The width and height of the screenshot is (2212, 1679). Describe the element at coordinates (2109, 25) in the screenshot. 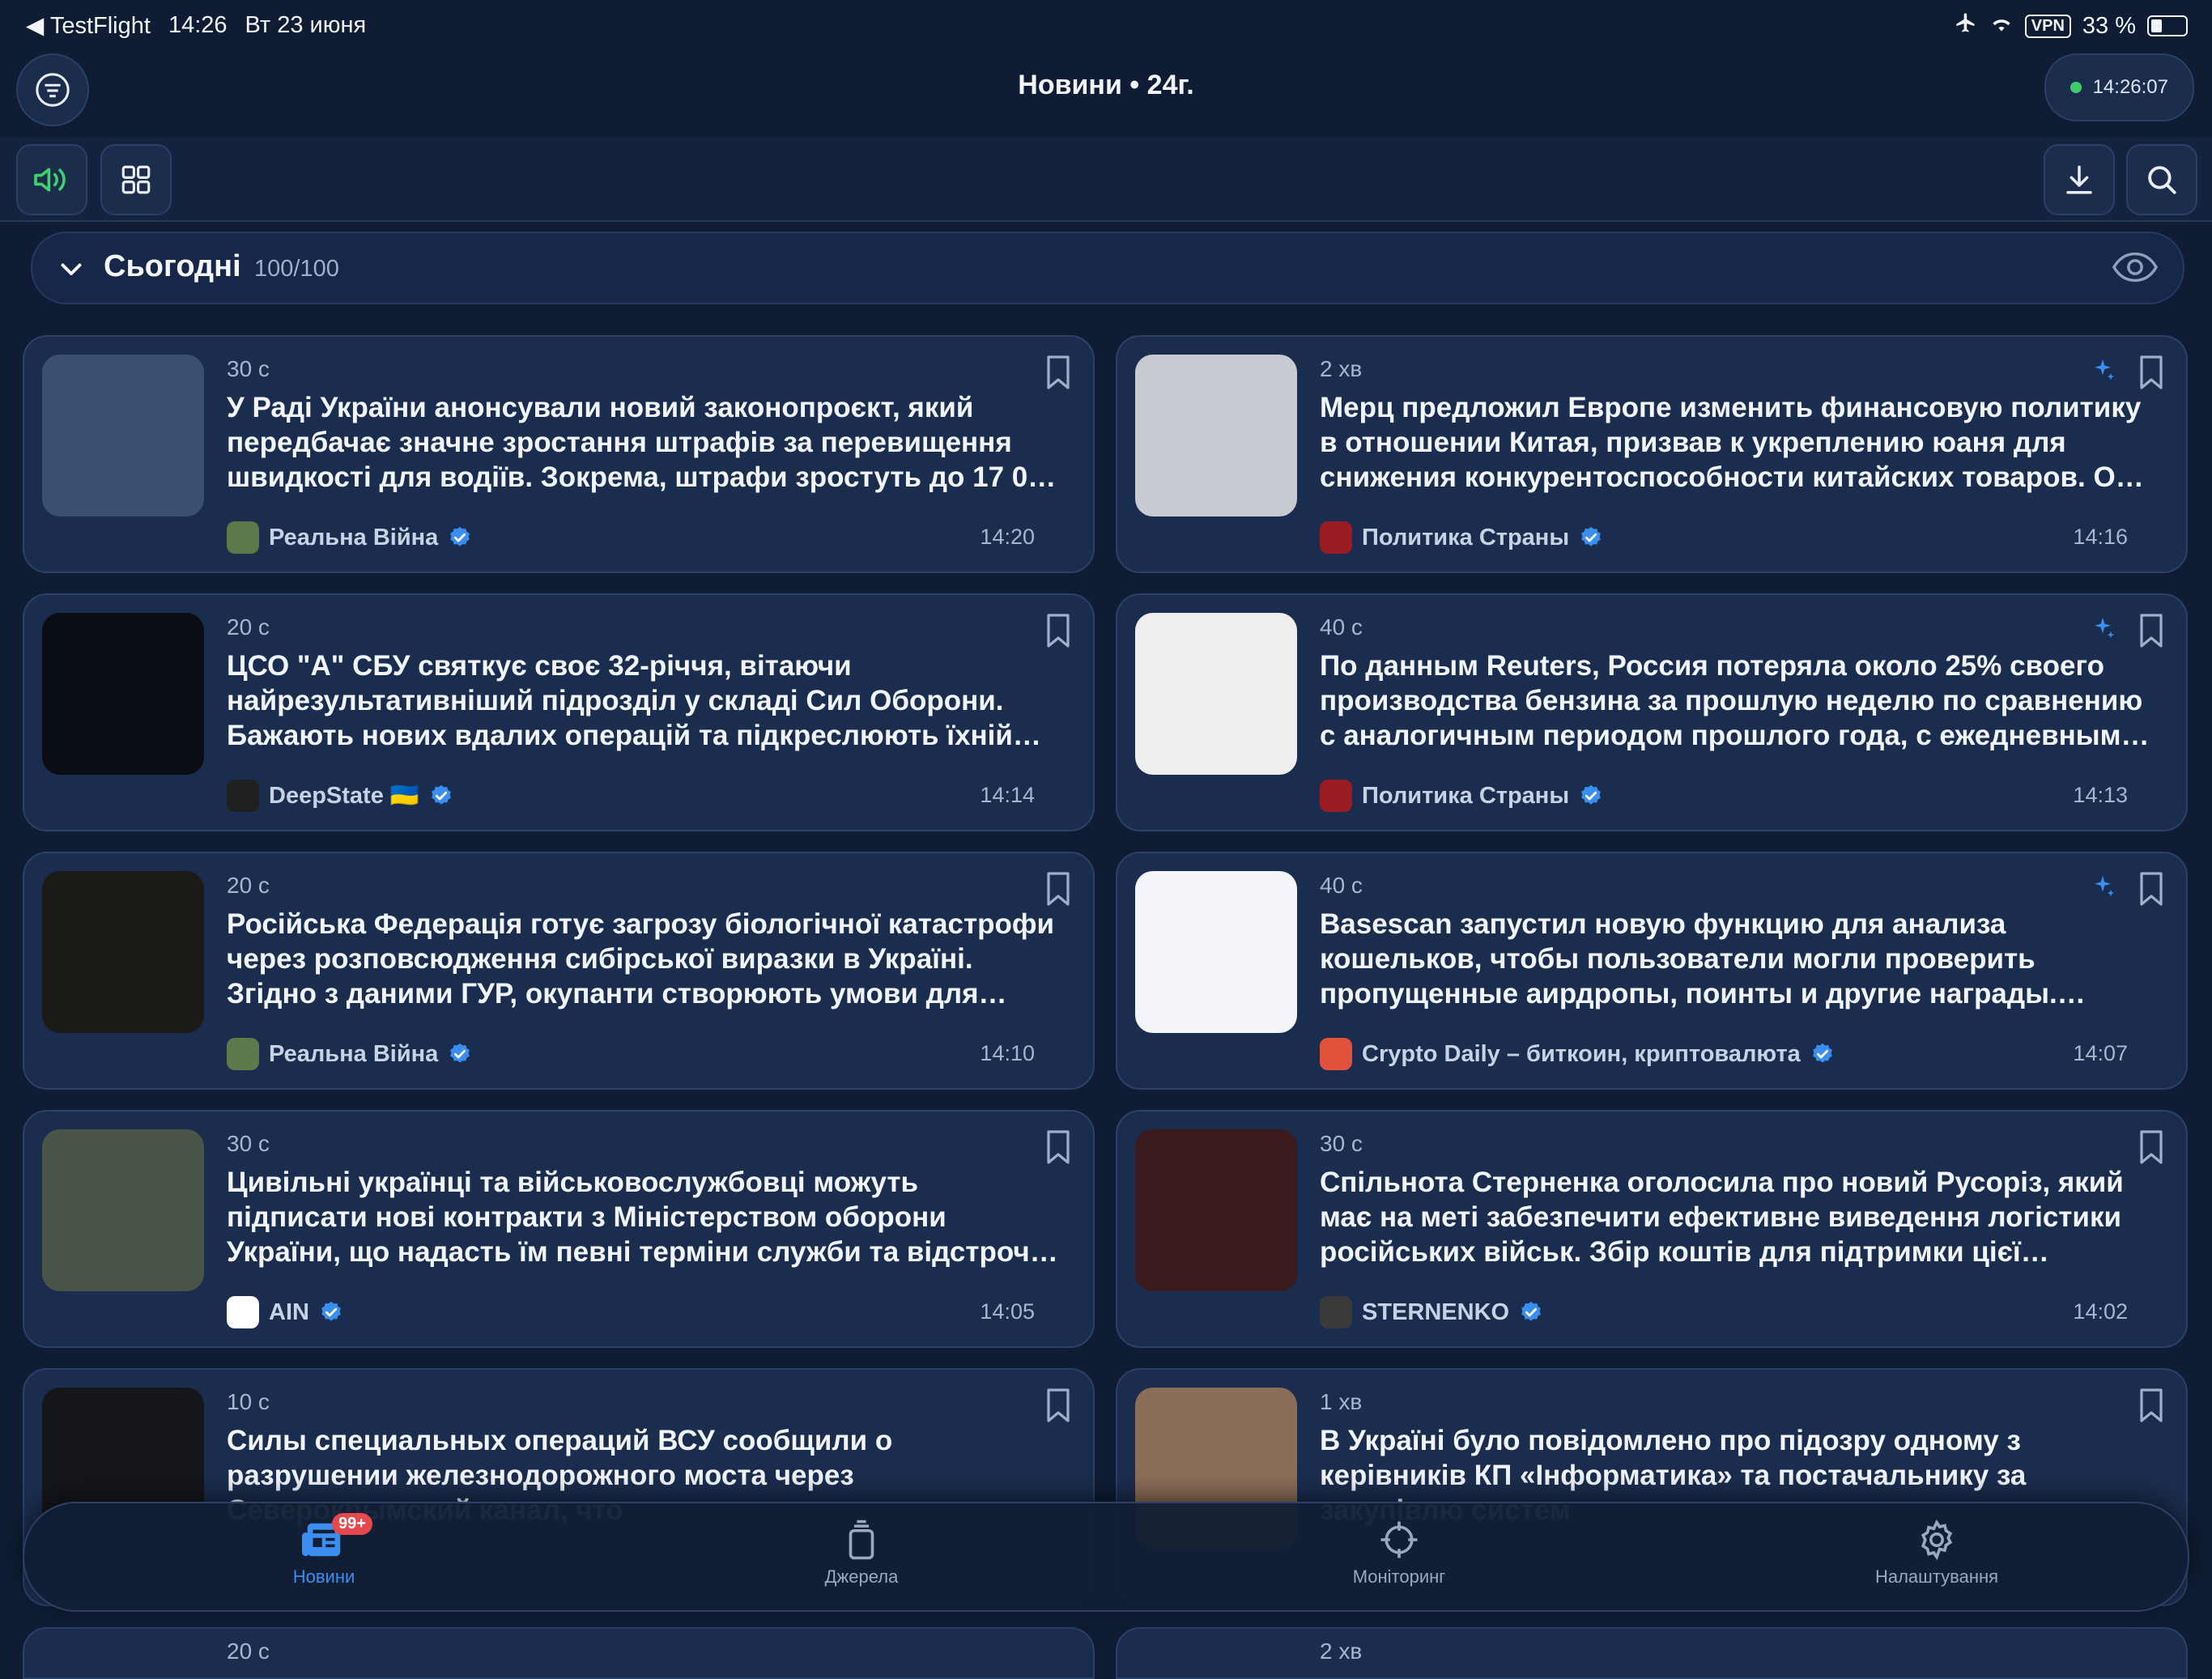

I see `battery-percent: 33 %` at that location.